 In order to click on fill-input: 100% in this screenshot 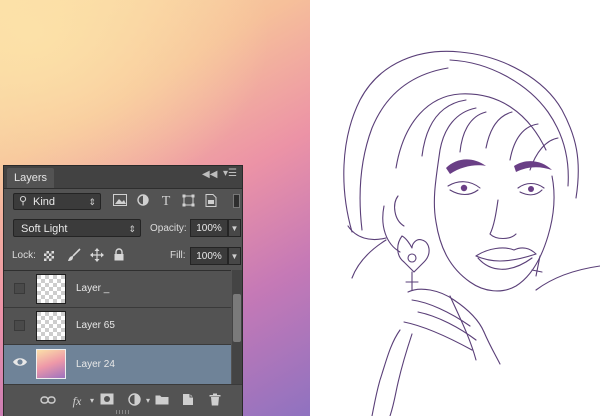, I will do `click(209, 256)`.